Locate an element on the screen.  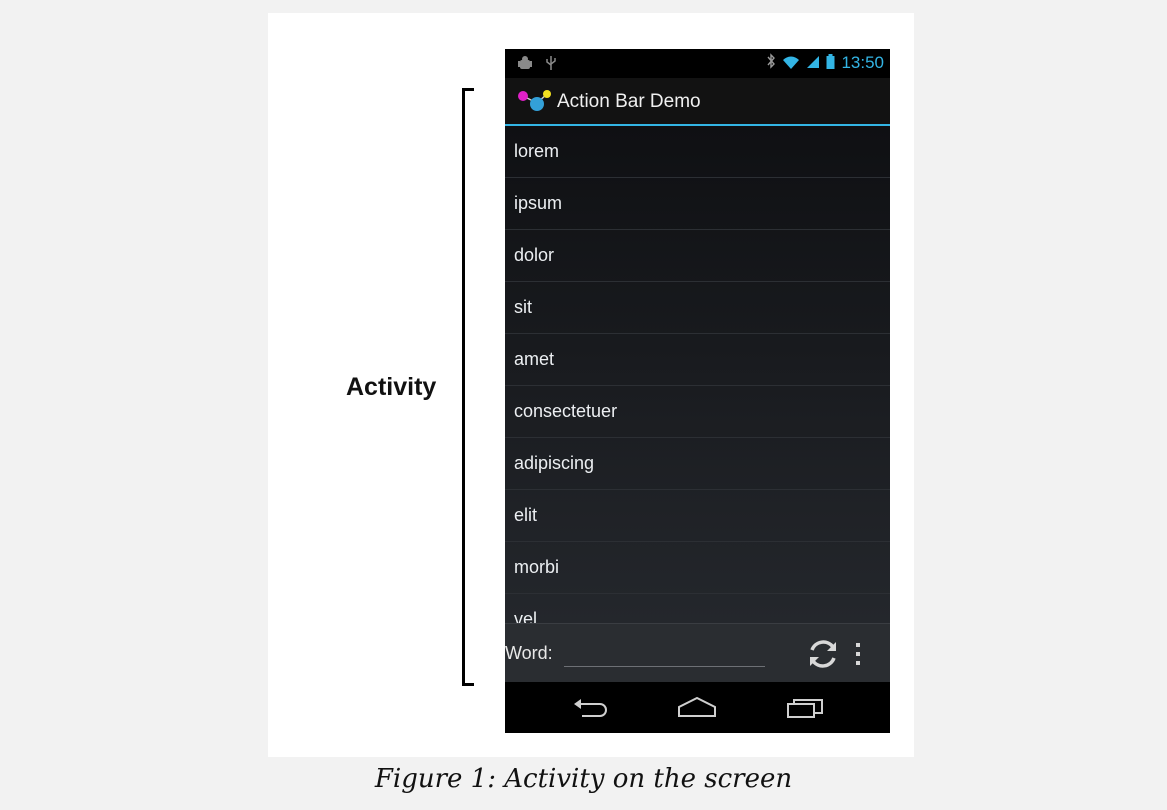
signal-icon is located at coordinates (813, 63).